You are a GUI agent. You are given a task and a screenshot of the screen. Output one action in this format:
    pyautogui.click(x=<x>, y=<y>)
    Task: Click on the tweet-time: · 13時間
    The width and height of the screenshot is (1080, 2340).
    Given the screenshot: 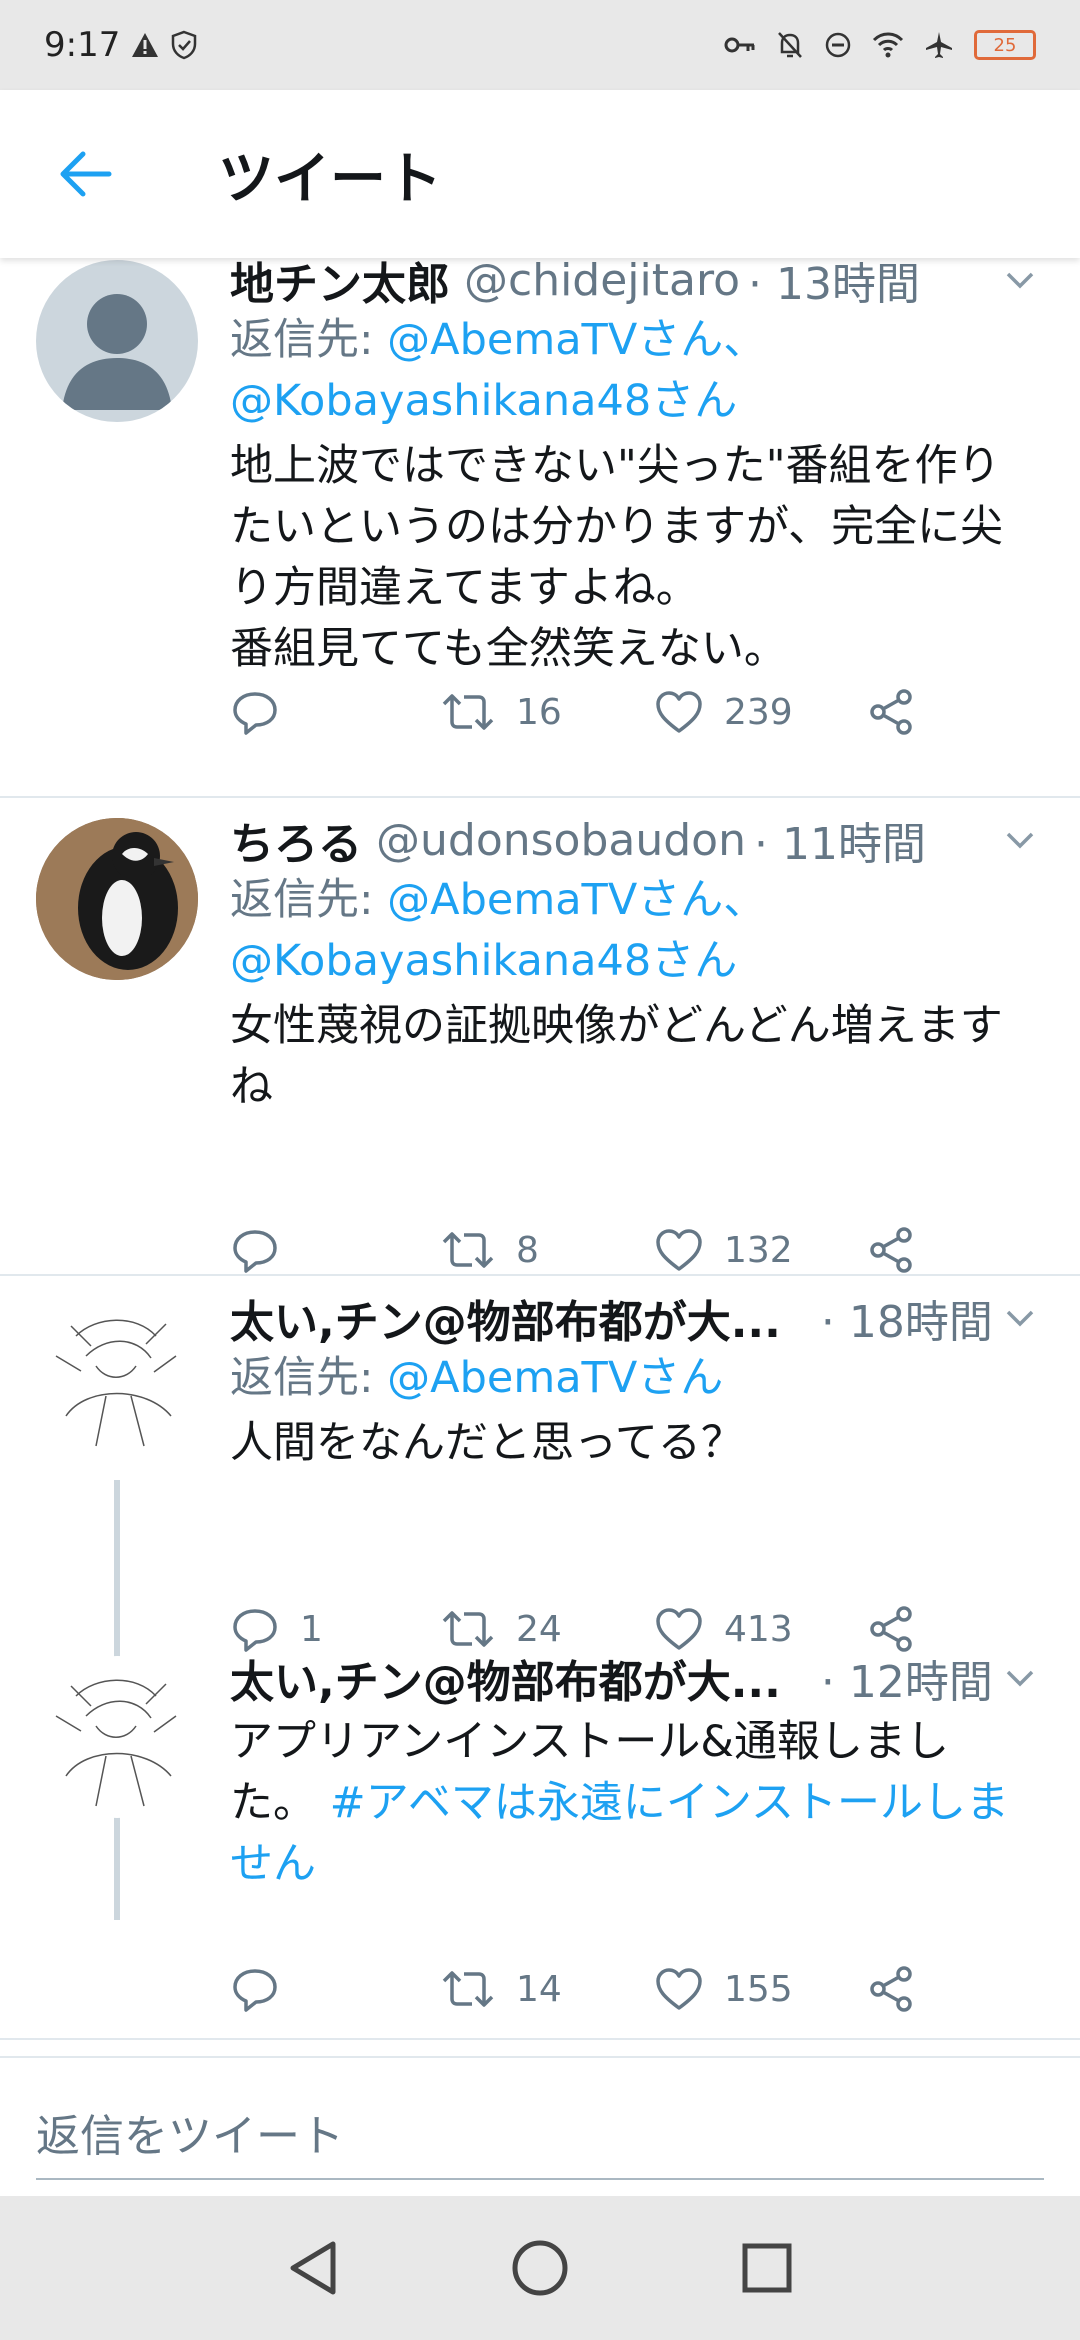 What is the action you would take?
    pyautogui.click(x=834, y=284)
    